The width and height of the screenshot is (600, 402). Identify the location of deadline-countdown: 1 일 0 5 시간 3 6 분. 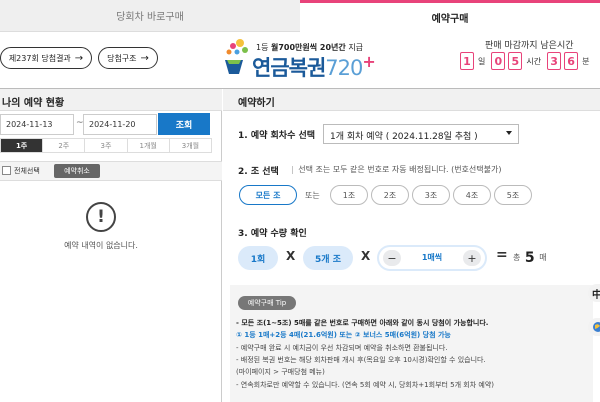
(526, 61).